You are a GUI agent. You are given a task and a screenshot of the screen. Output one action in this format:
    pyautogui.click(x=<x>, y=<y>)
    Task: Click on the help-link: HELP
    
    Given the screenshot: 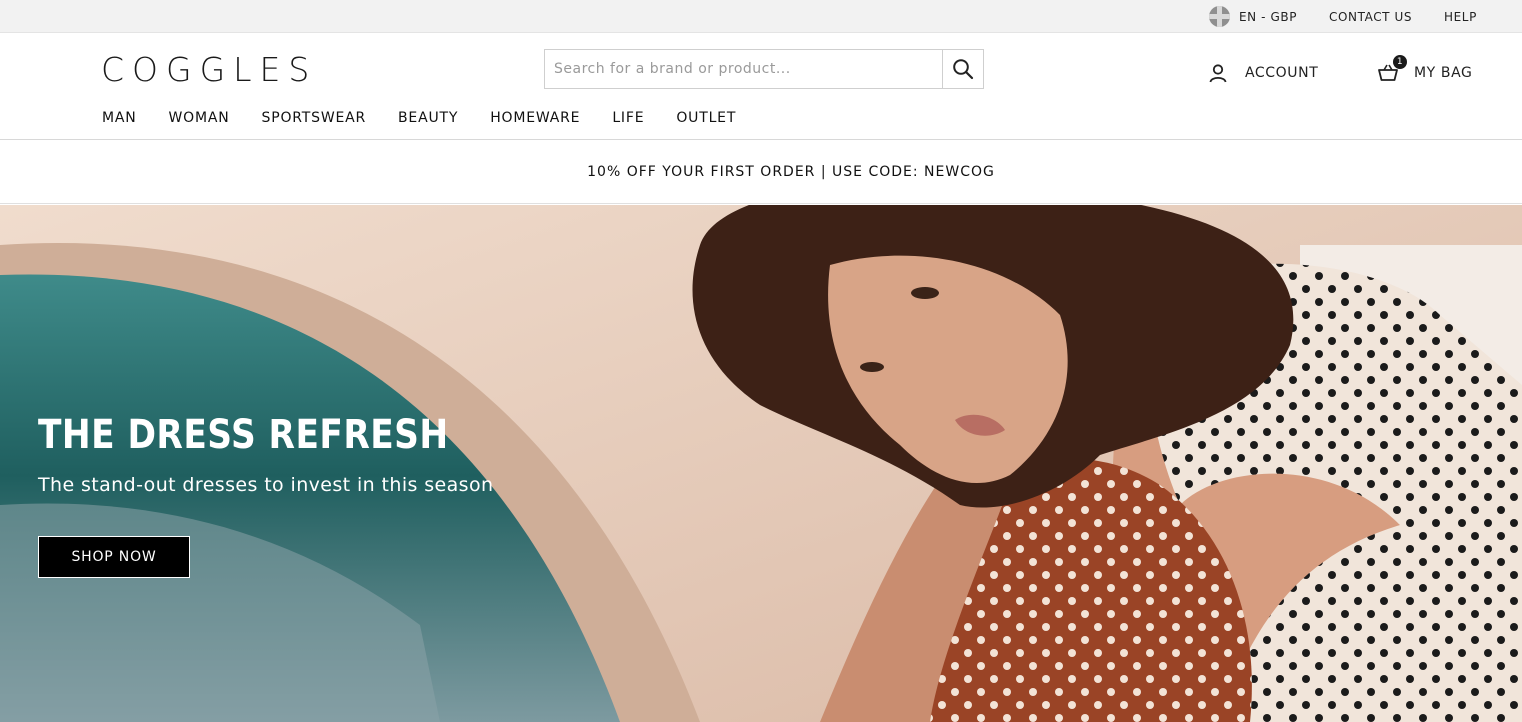 What is the action you would take?
    pyautogui.click(x=1460, y=17)
    